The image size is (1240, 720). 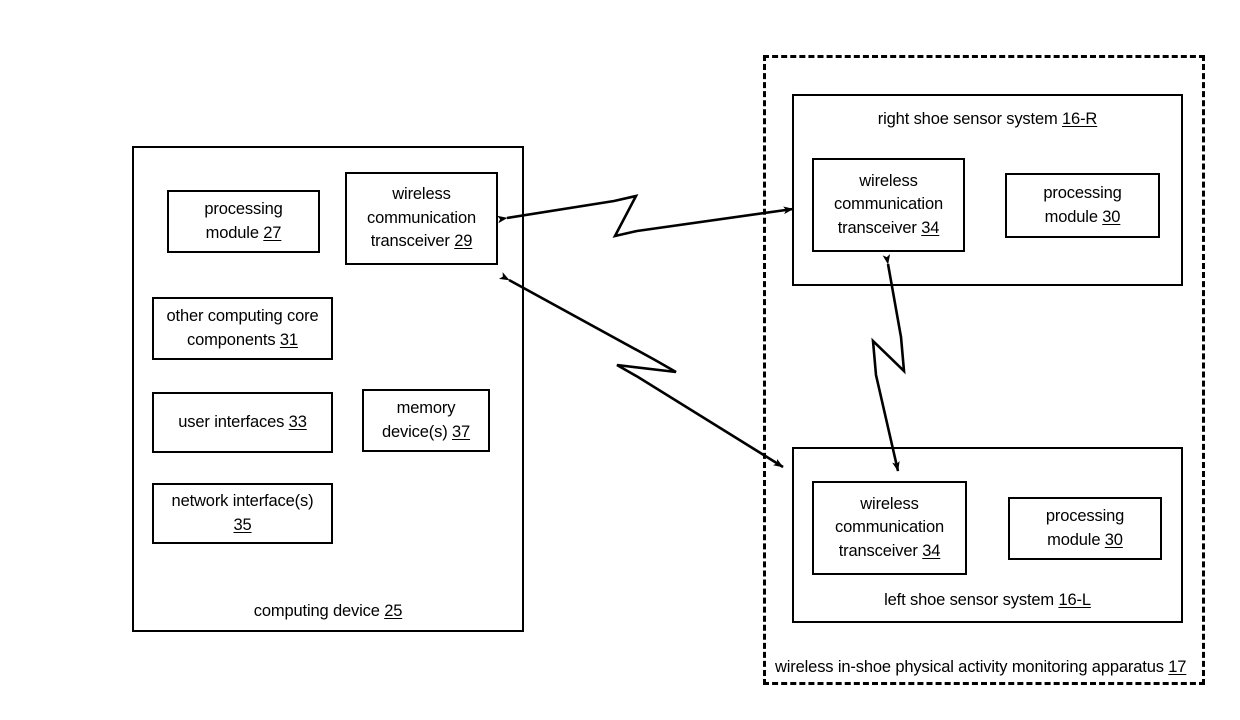 I want to click on wireless-link-left-arrow, so click(x=641, y=370).